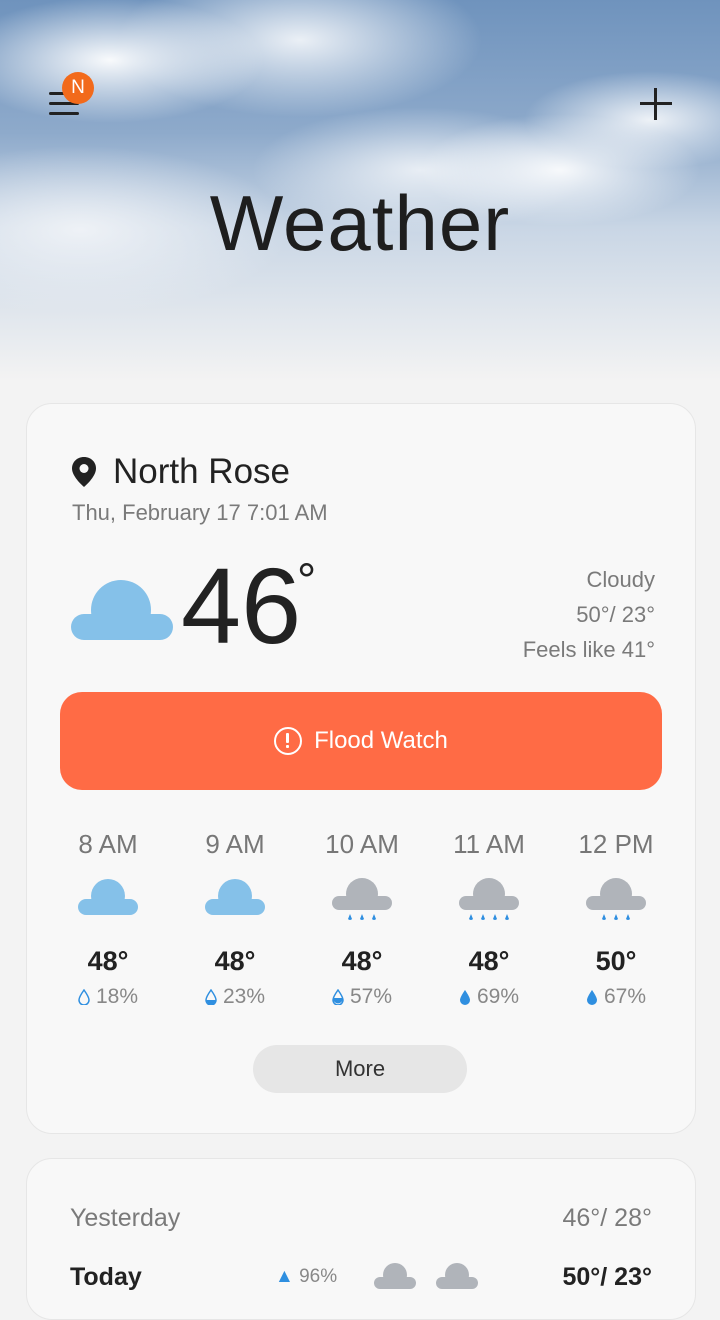 The width and height of the screenshot is (720, 1320). Describe the element at coordinates (381, 740) in the screenshot. I see `alert-label: Flood Watch` at that location.